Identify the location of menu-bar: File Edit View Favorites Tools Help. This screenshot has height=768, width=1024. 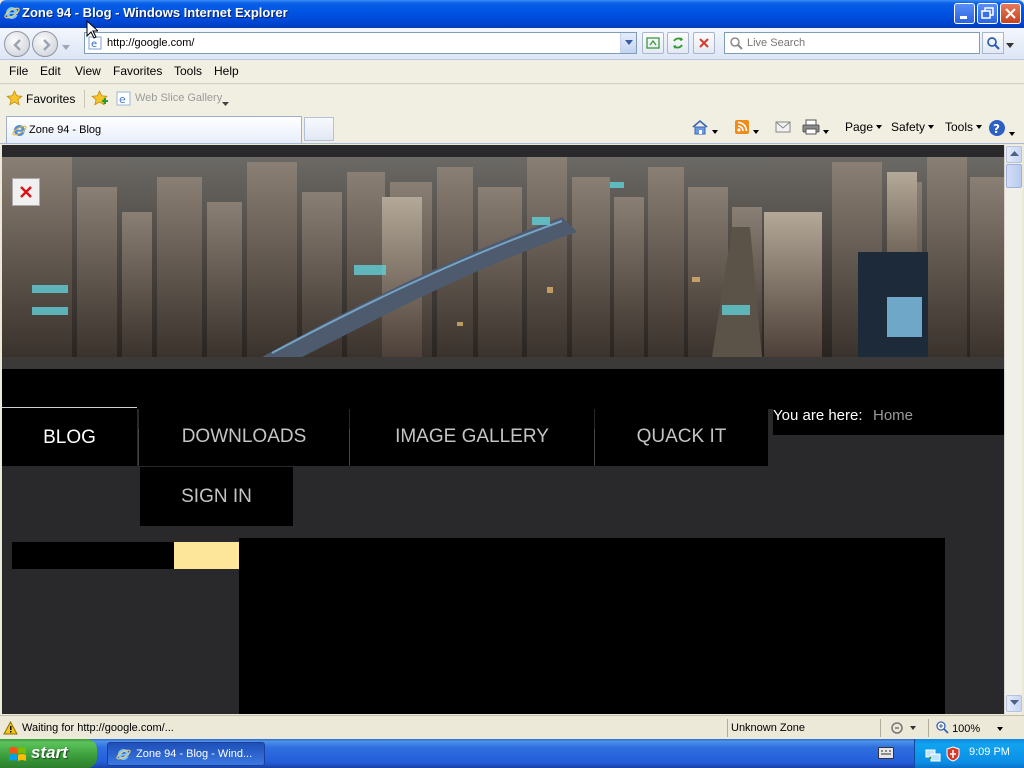
(512, 72).